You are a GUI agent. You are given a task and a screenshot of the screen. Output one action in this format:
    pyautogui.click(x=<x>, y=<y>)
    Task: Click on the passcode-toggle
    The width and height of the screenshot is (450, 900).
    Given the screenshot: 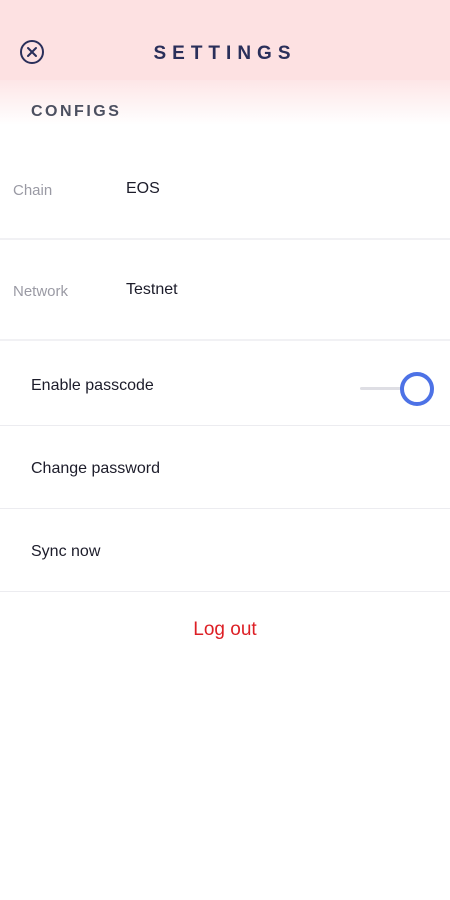 What is the action you would take?
    pyautogui.click(x=398, y=388)
    